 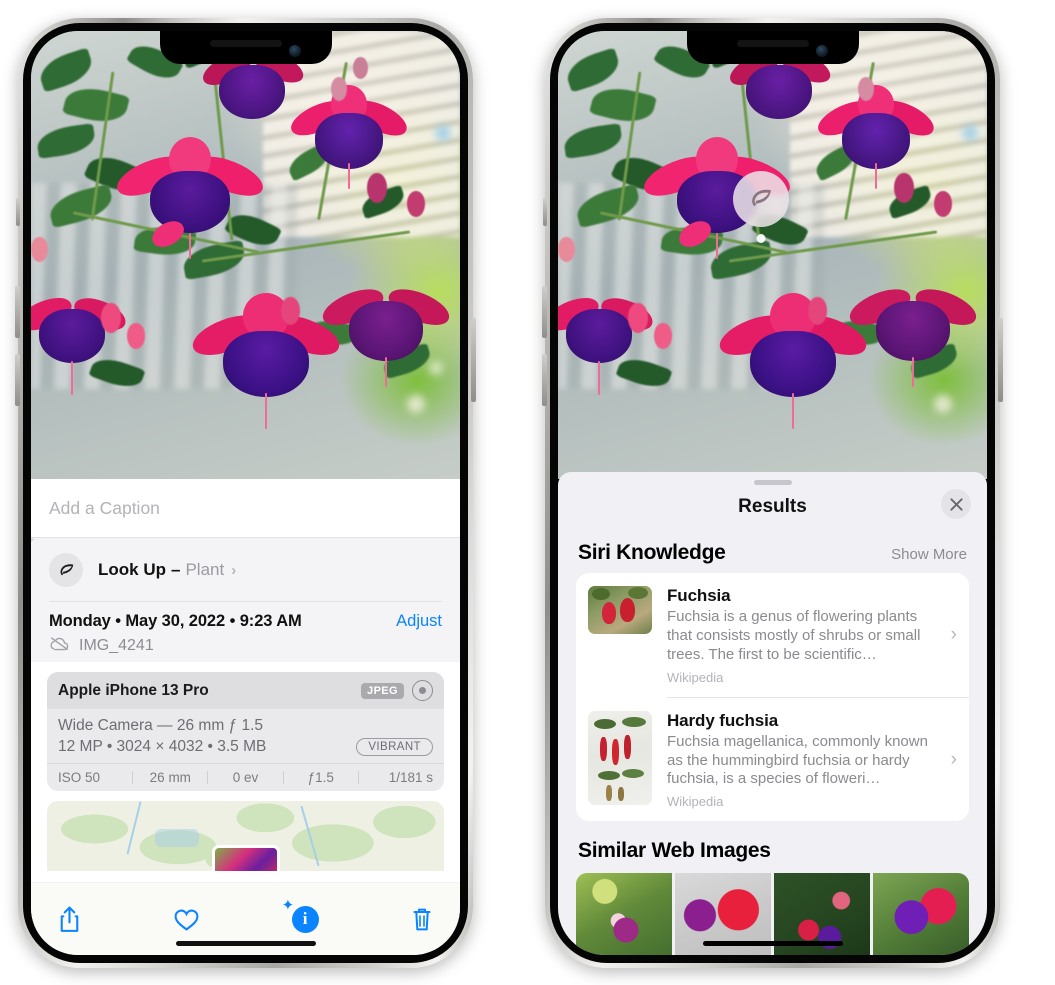 I want to click on icloud-slash-icon, so click(x=59, y=646).